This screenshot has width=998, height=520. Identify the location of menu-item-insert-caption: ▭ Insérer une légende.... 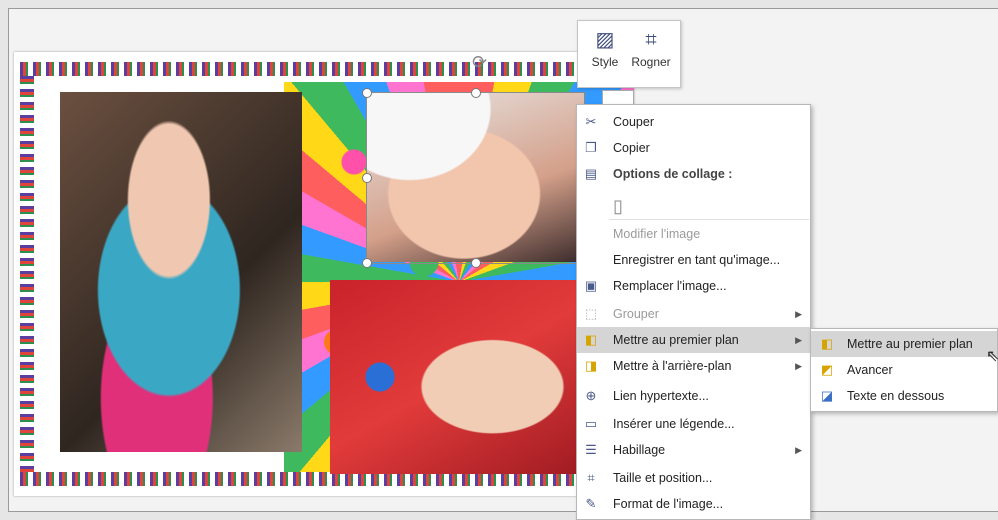
(693, 424).